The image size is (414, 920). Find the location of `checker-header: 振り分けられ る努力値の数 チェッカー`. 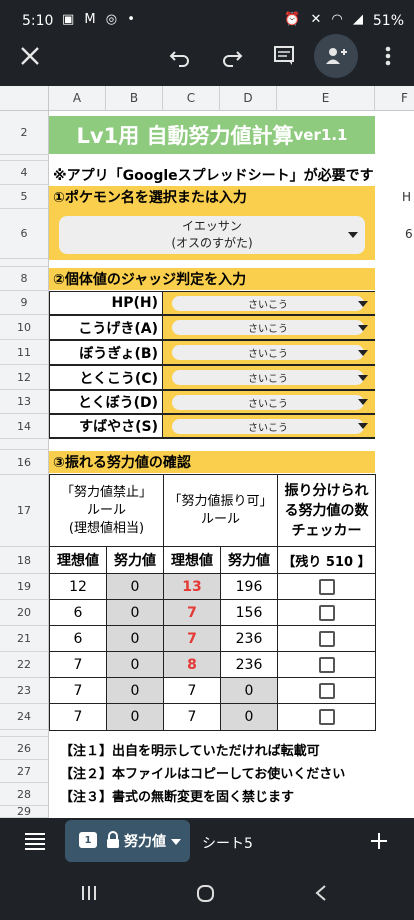

checker-header: 振り分けられ る努力値の数 チェッカー is located at coordinates (327, 511).